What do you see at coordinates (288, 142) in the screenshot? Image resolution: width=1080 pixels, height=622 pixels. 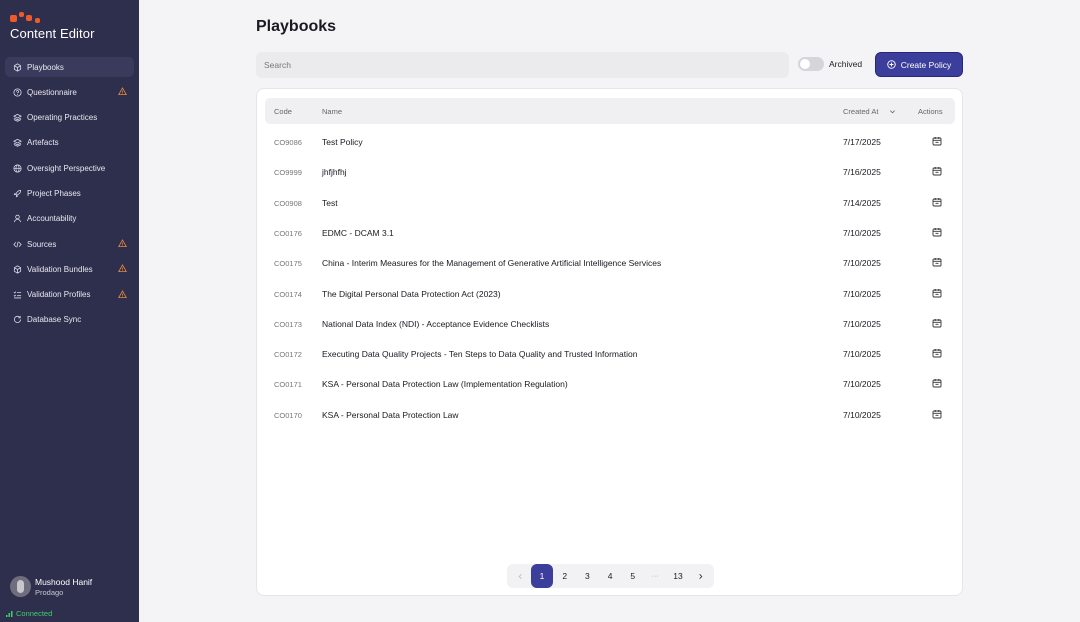 I see `row-code: CO9086` at bounding box center [288, 142].